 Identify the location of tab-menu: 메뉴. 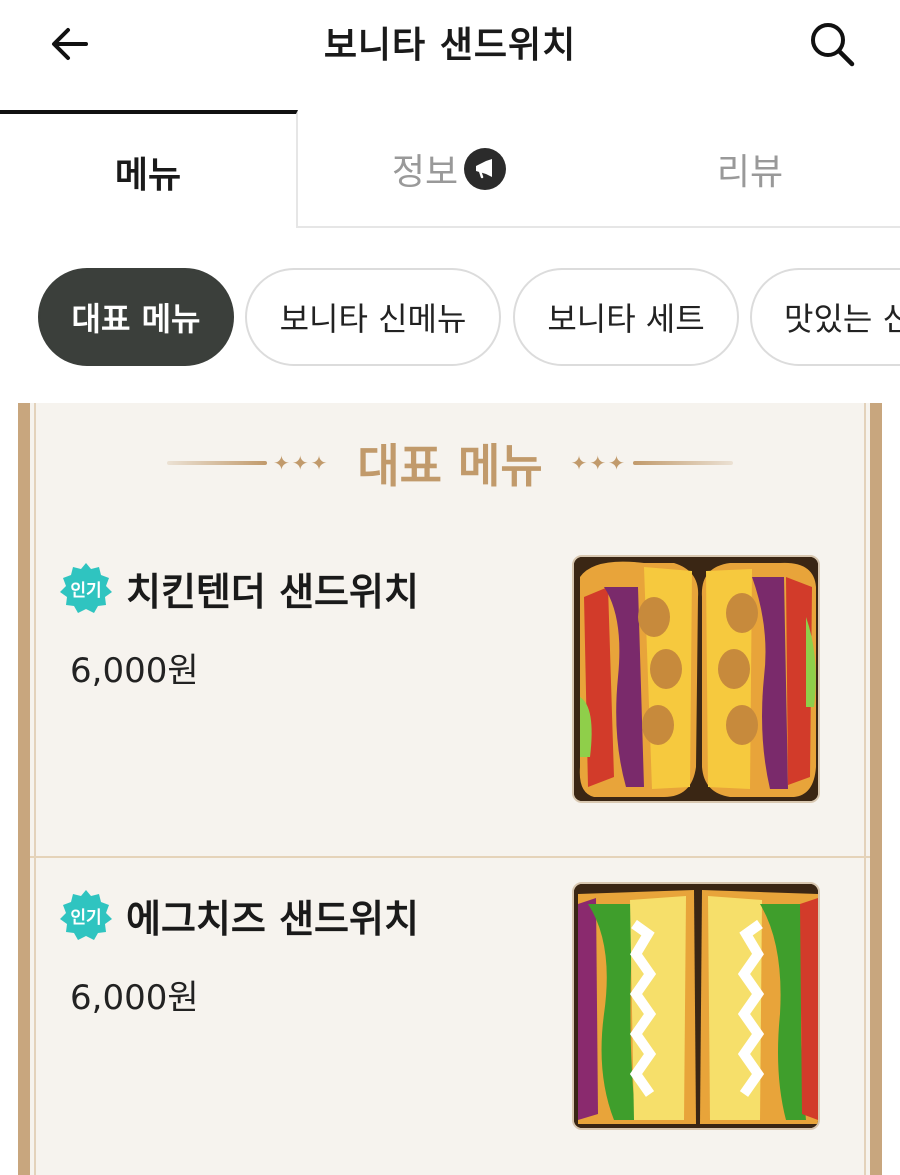
(149, 170).